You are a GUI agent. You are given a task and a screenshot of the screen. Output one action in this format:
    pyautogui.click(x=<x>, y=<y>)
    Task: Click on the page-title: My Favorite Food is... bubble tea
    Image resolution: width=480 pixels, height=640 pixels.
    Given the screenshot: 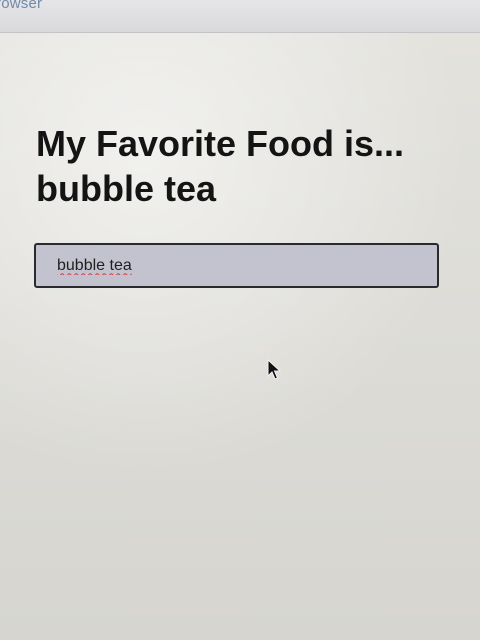 What is the action you would take?
    pyautogui.click(x=220, y=166)
    